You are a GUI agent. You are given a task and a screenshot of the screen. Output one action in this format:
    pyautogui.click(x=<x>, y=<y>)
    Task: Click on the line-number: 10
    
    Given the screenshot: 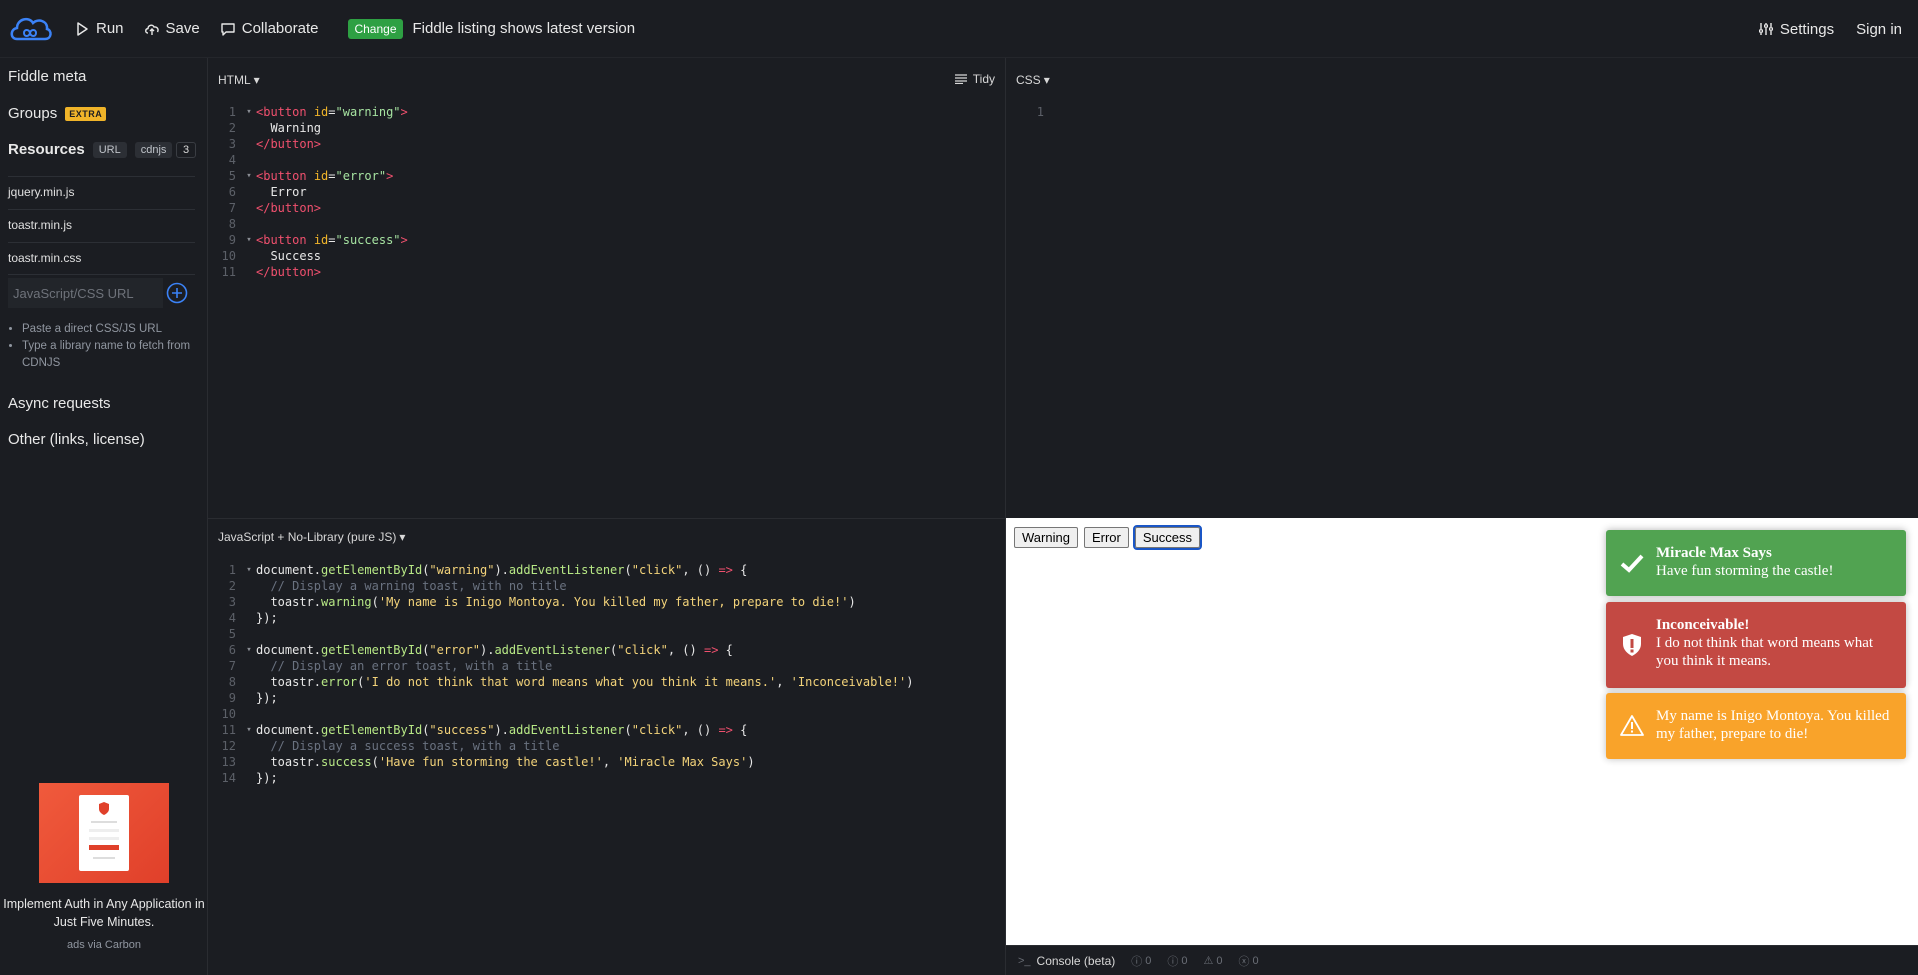 What is the action you would take?
    pyautogui.click(x=228, y=714)
    